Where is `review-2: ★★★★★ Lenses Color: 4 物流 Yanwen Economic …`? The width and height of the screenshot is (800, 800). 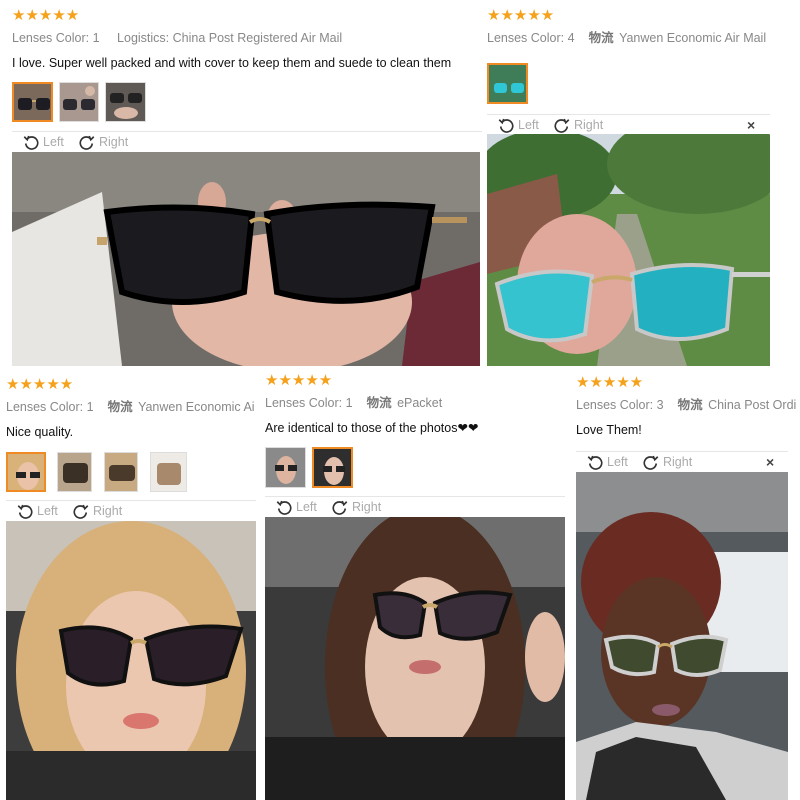
review-2: ★★★★★ Lenses Color: 4 物流 Yanwen Economic … is located at coordinates (642, 27).